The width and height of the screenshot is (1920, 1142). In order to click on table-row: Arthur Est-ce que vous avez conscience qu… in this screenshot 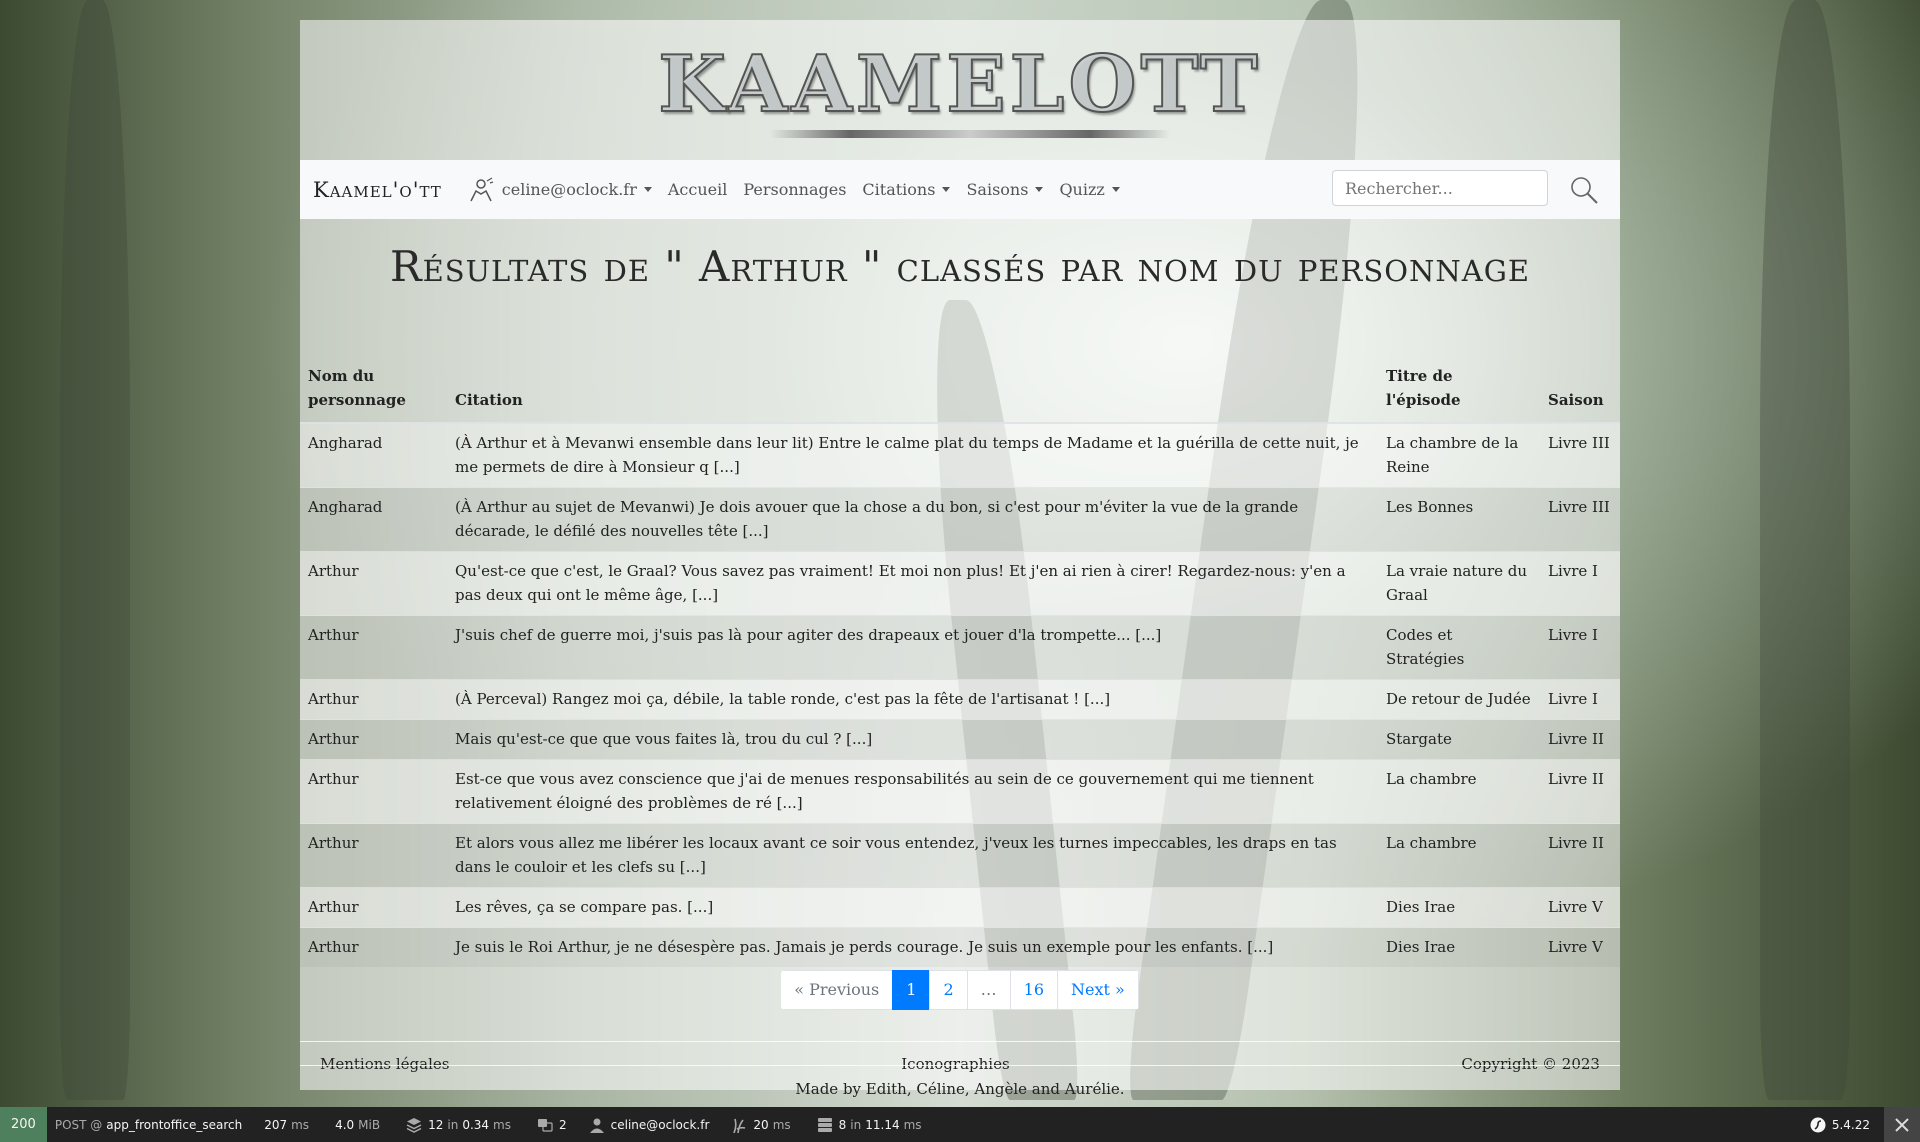, I will do `click(960, 791)`.